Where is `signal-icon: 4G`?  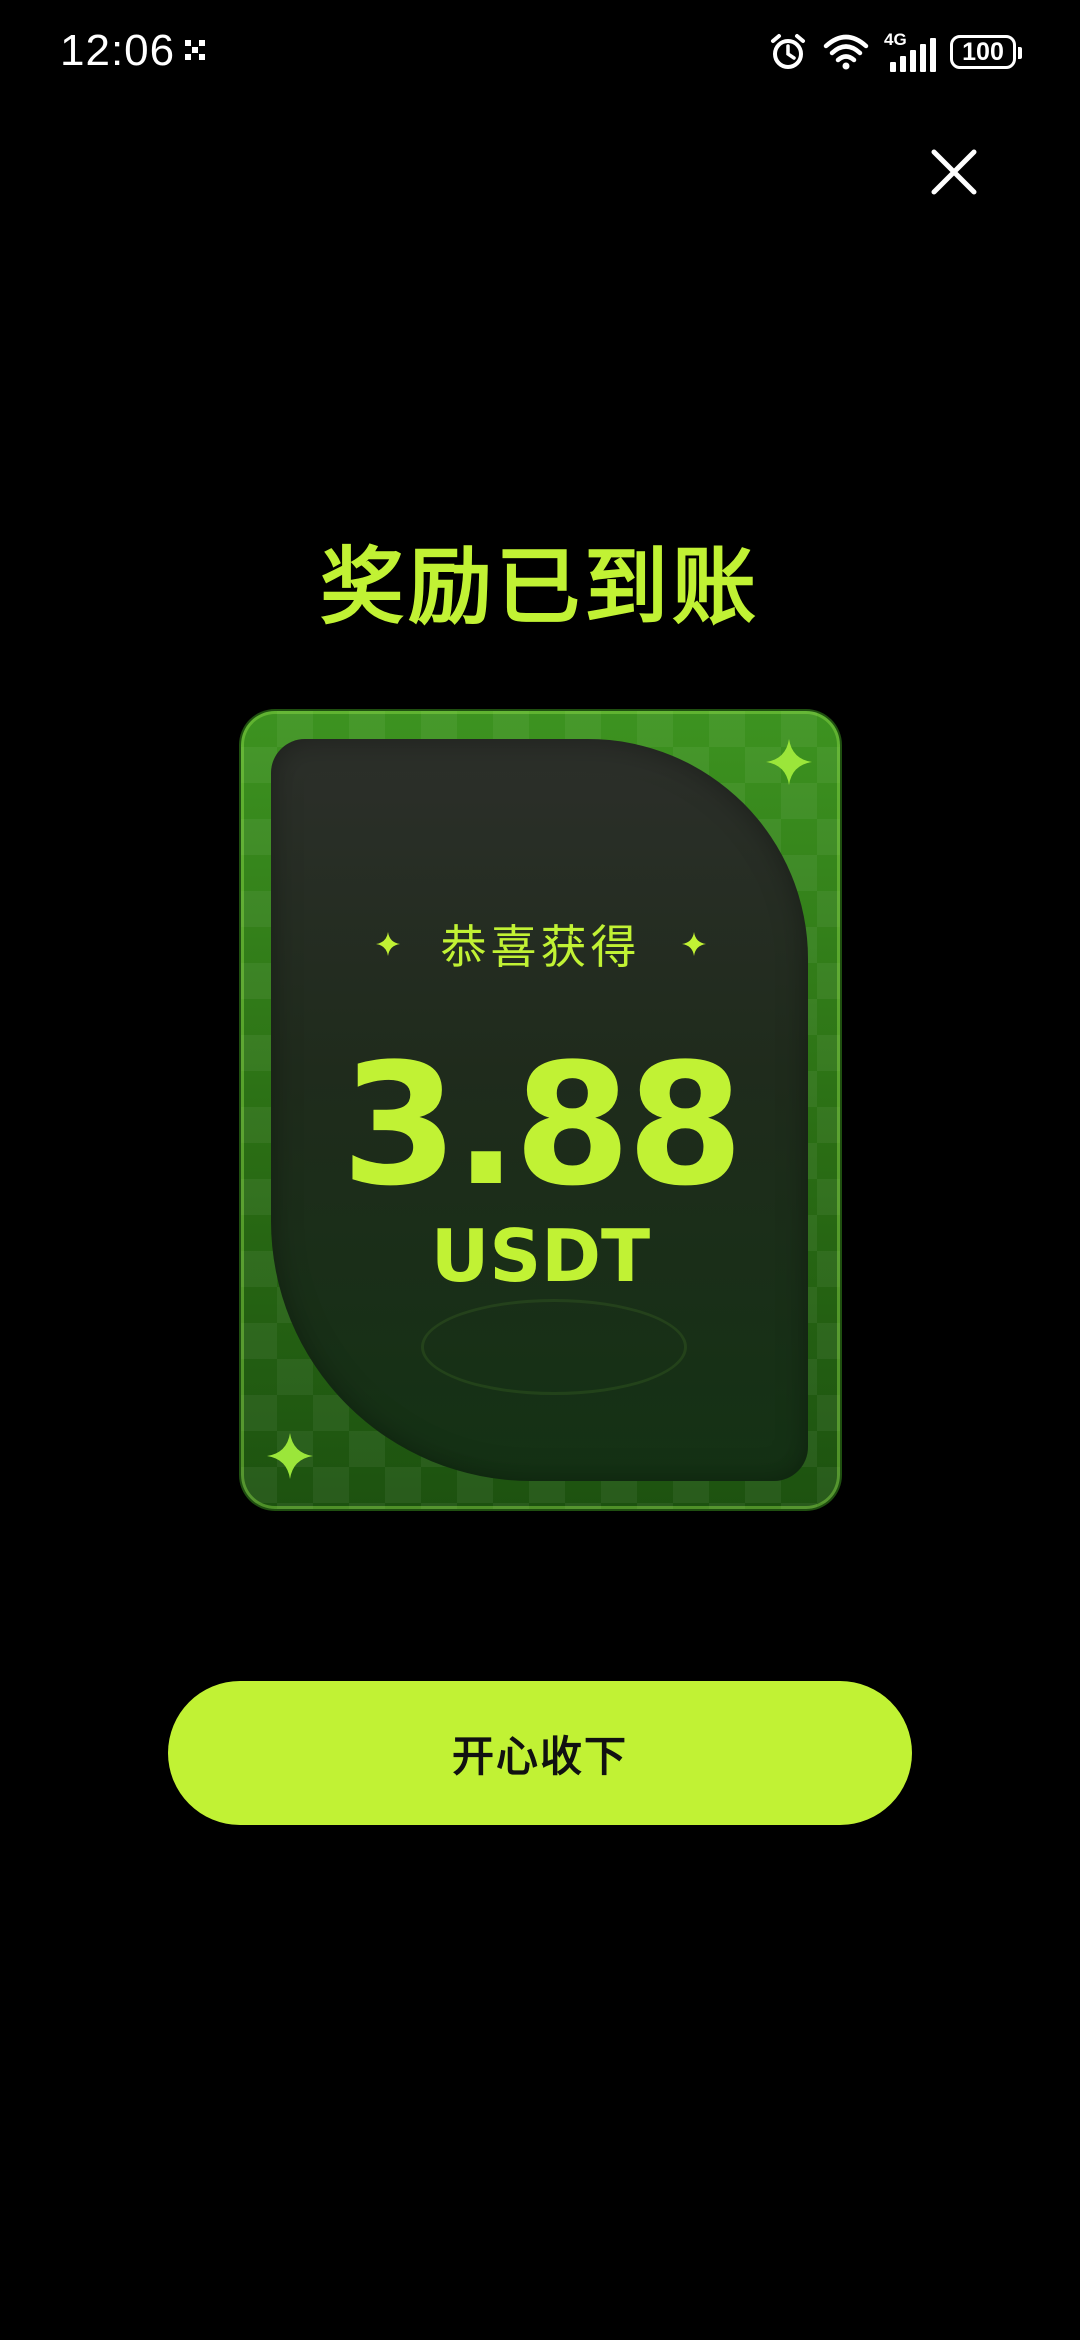
signal-icon: 4G is located at coordinates (910, 51).